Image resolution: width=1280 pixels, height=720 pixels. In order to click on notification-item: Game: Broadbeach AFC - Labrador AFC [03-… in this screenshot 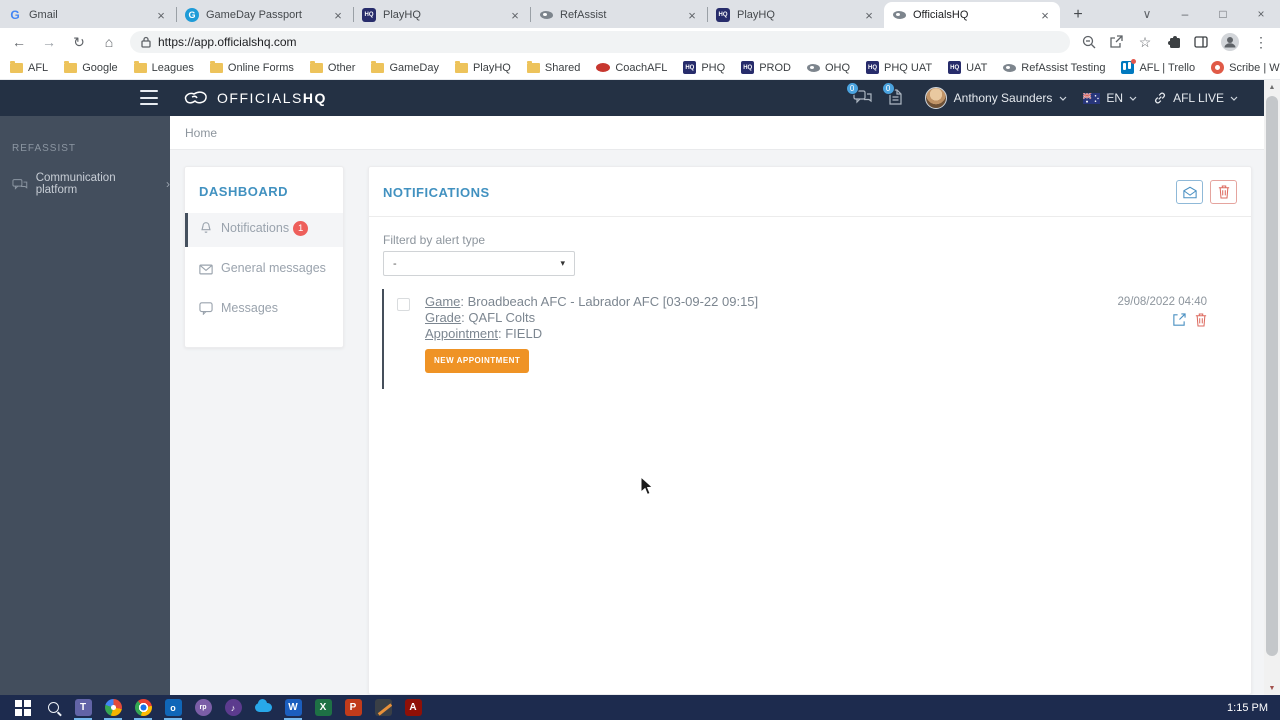, I will do `click(824, 333)`.